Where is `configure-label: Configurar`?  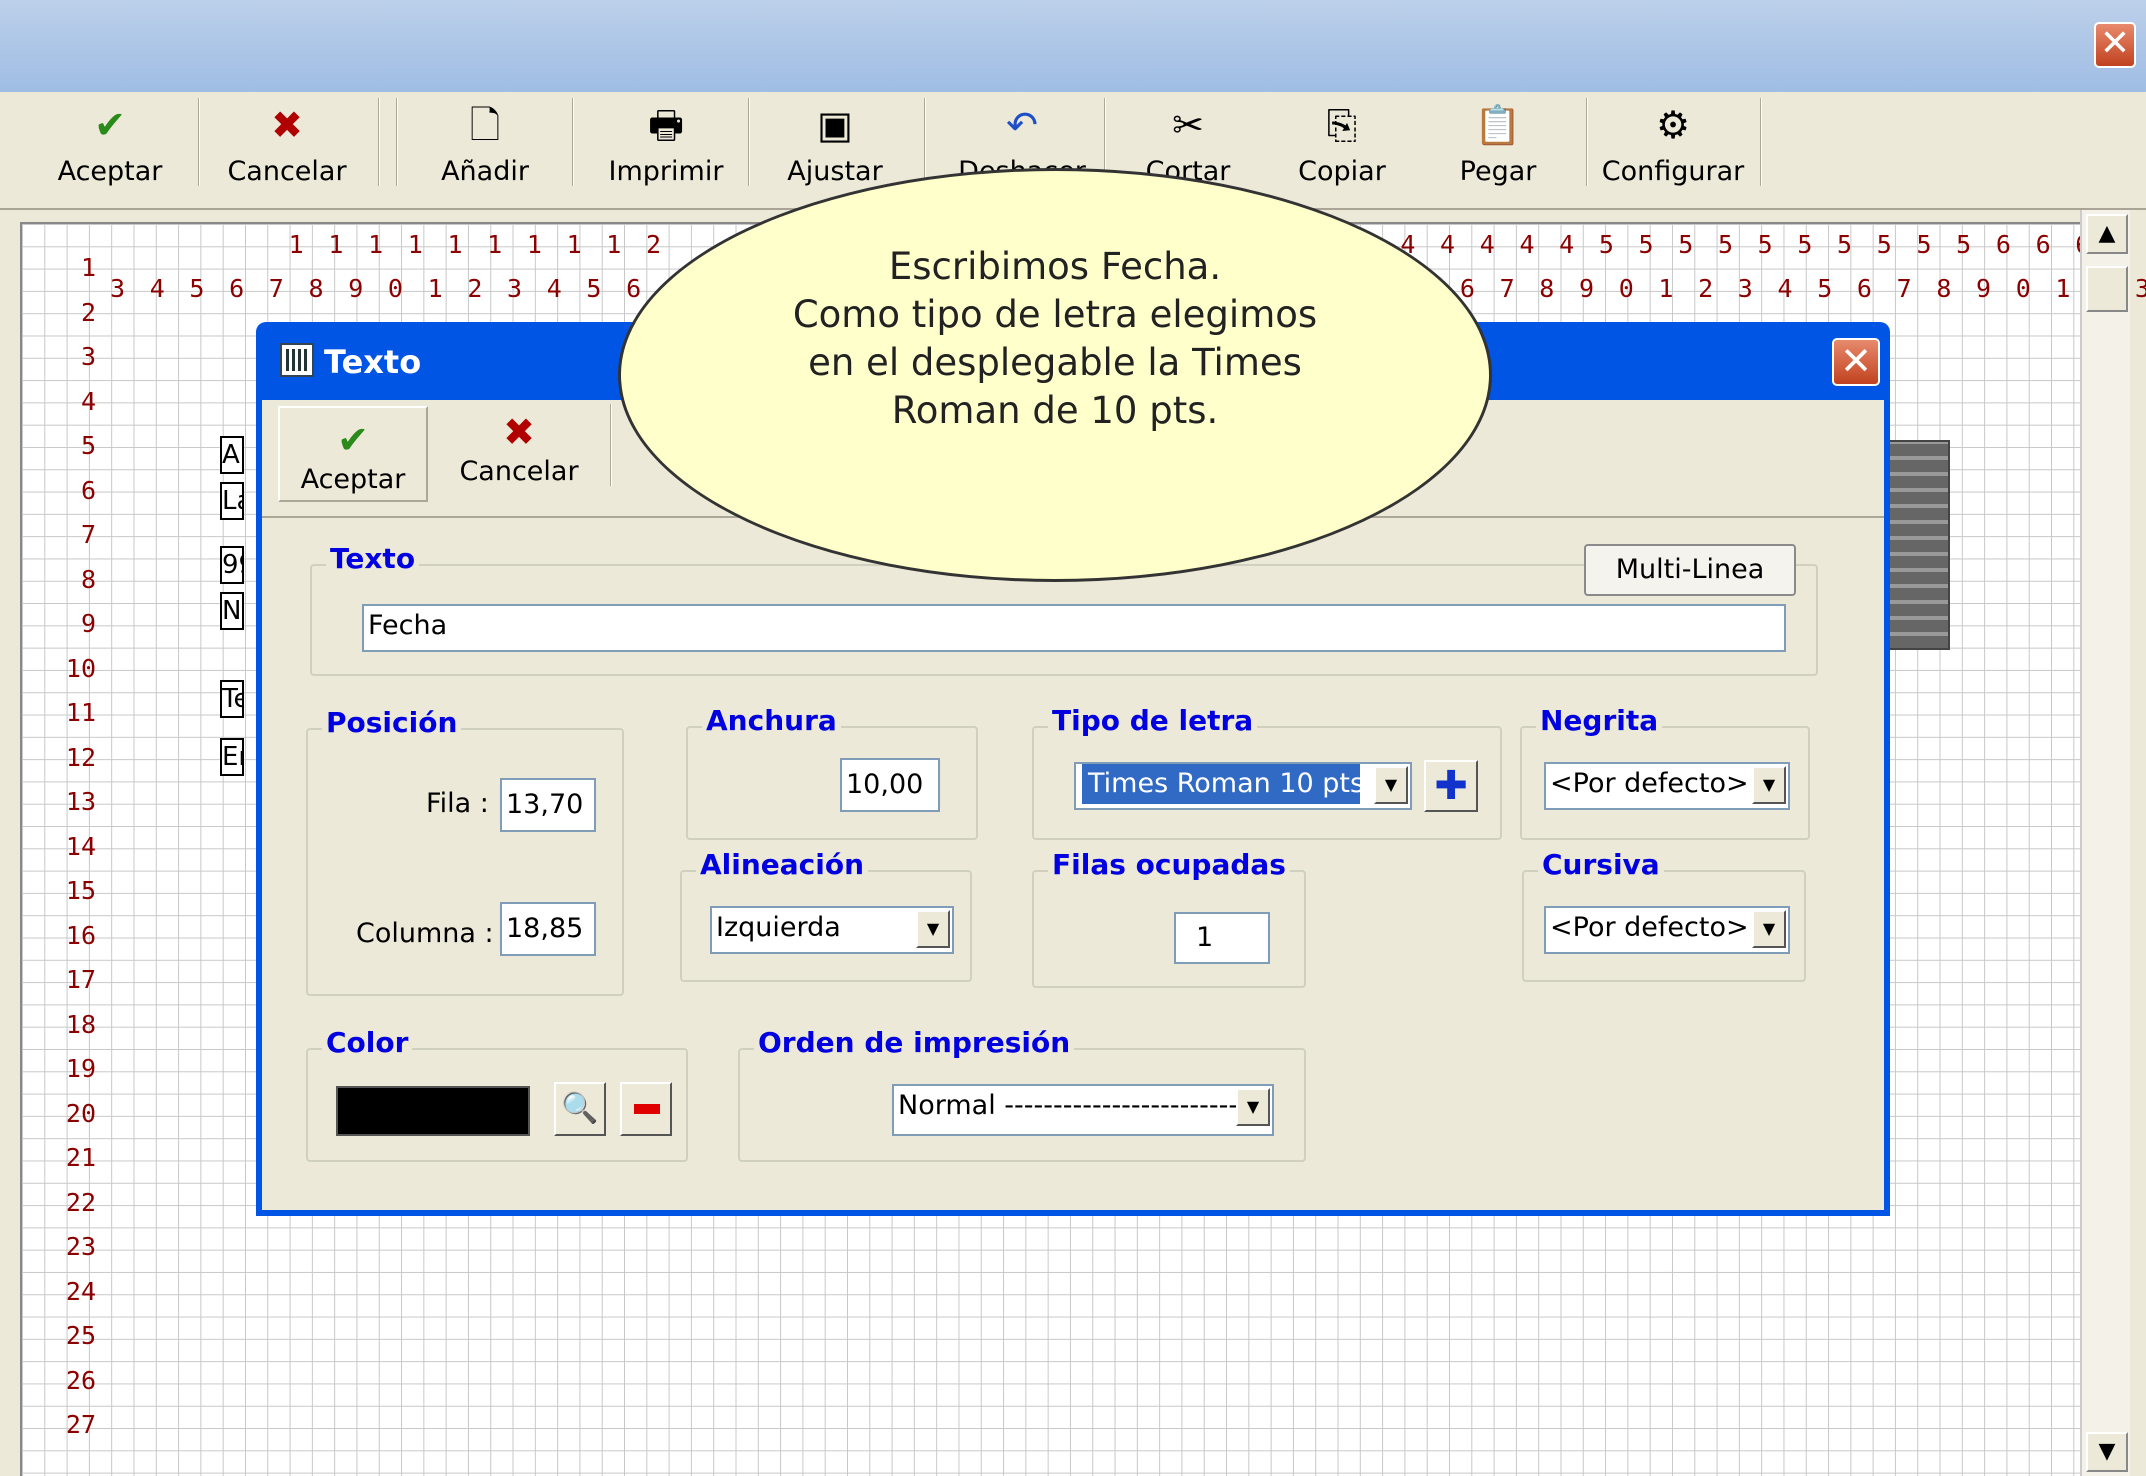
configure-label: Configurar is located at coordinates (1673, 171).